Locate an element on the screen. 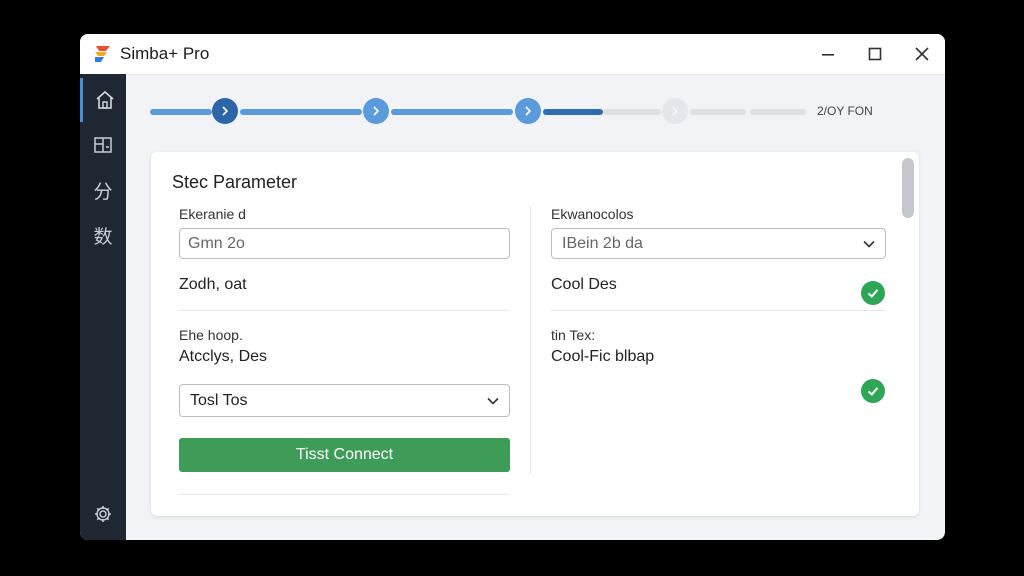 This screenshot has height=576, width=1024. right-field1-label: Ekwanocolos is located at coordinates (592, 214).